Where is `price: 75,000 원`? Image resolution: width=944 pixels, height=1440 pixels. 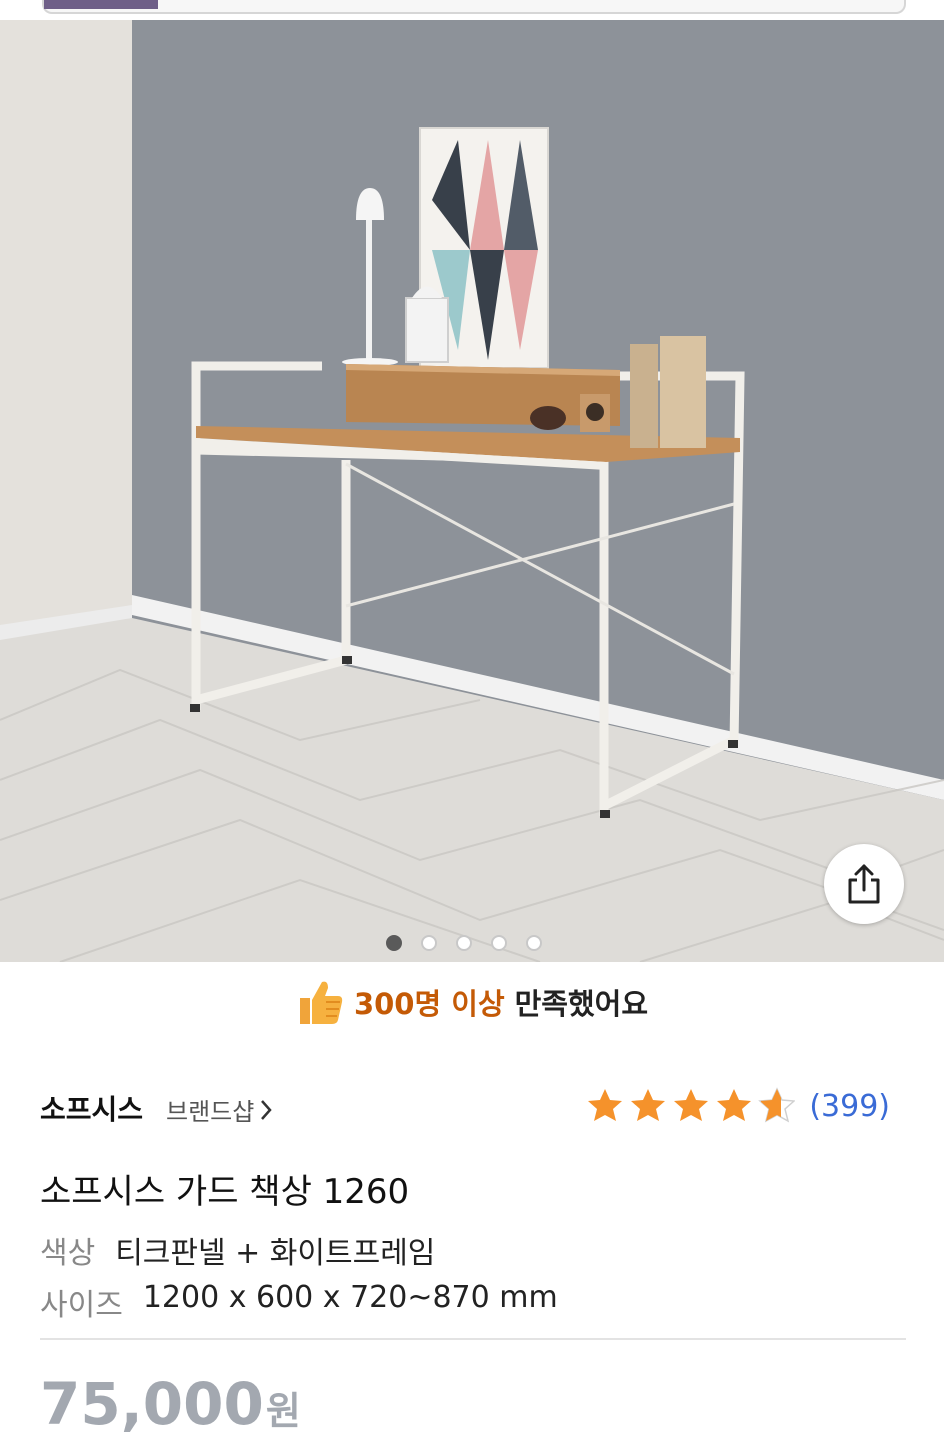 price: 75,000 원 is located at coordinates (170, 1404).